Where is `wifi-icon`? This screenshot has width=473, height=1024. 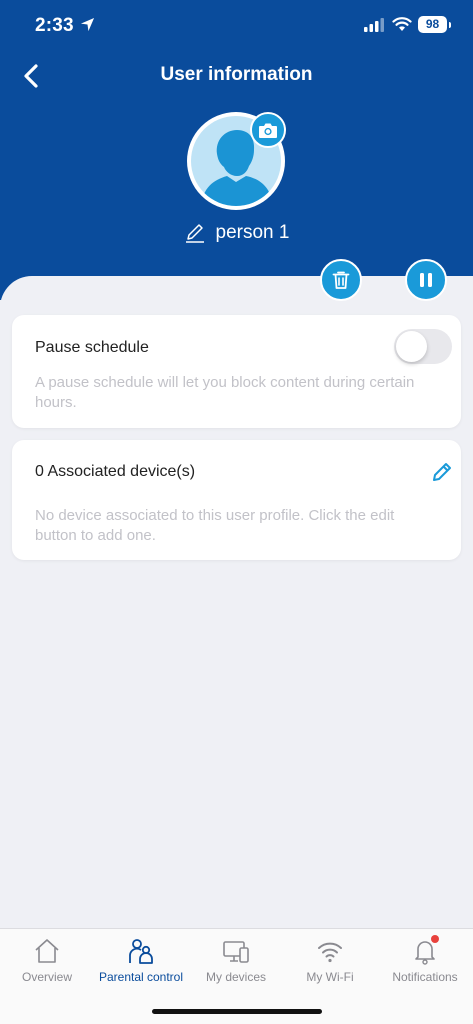
wifi-icon is located at coordinates (330, 952).